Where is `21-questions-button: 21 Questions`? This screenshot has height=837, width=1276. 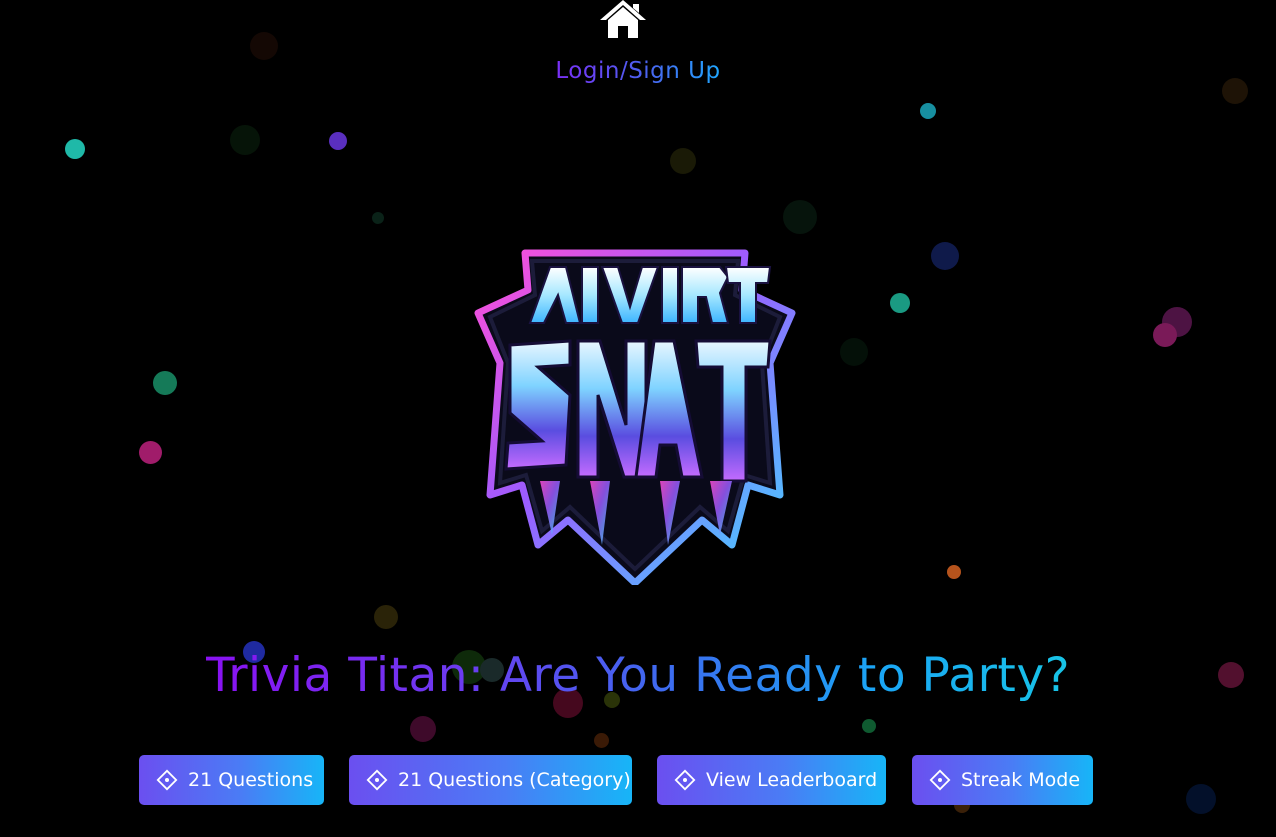
21-questions-button: 21 Questions is located at coordinates (231, 780).